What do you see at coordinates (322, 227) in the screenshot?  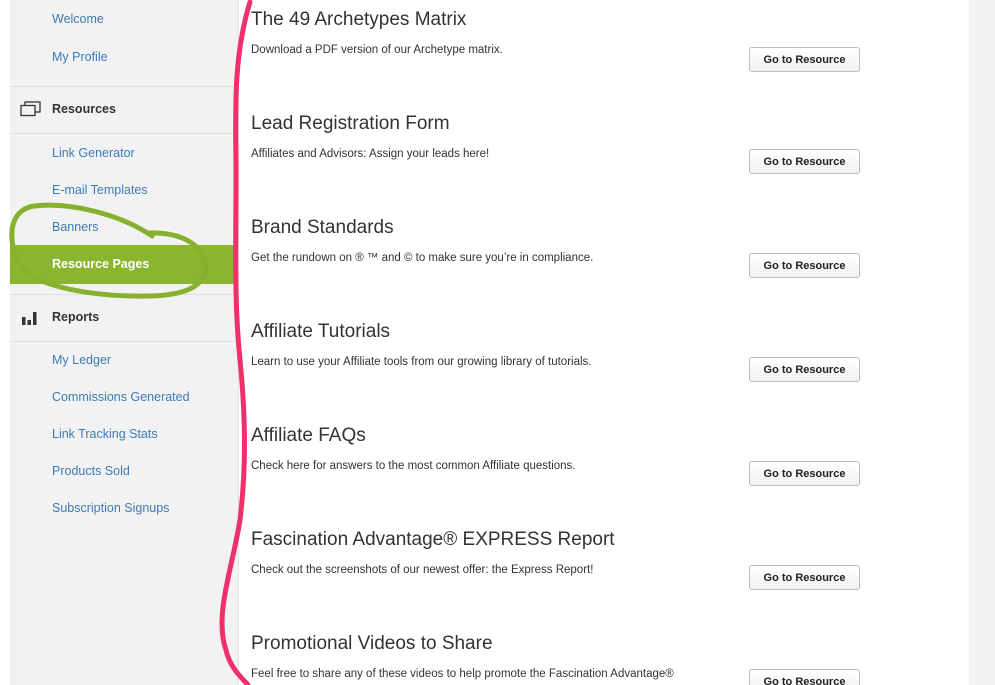 I see `resource-title: Brand Standards` at bounding box center [322, 227].